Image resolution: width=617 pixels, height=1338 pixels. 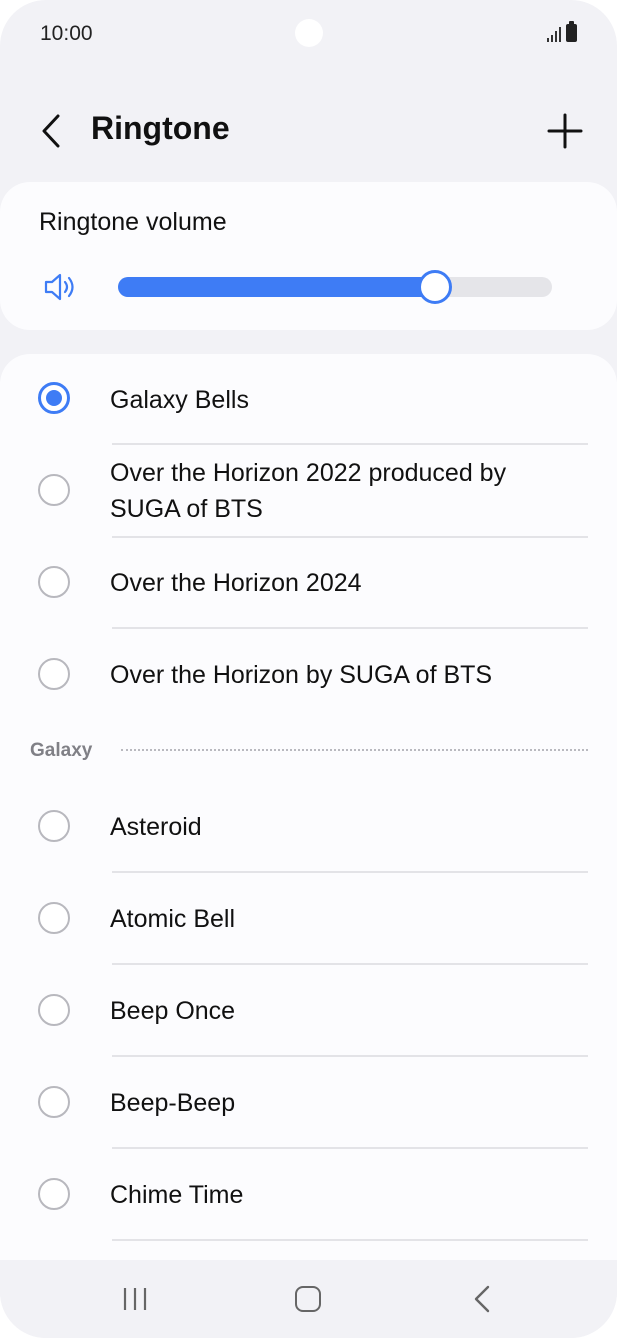 I want to click on slider-fill, so click(x=276, y=287).